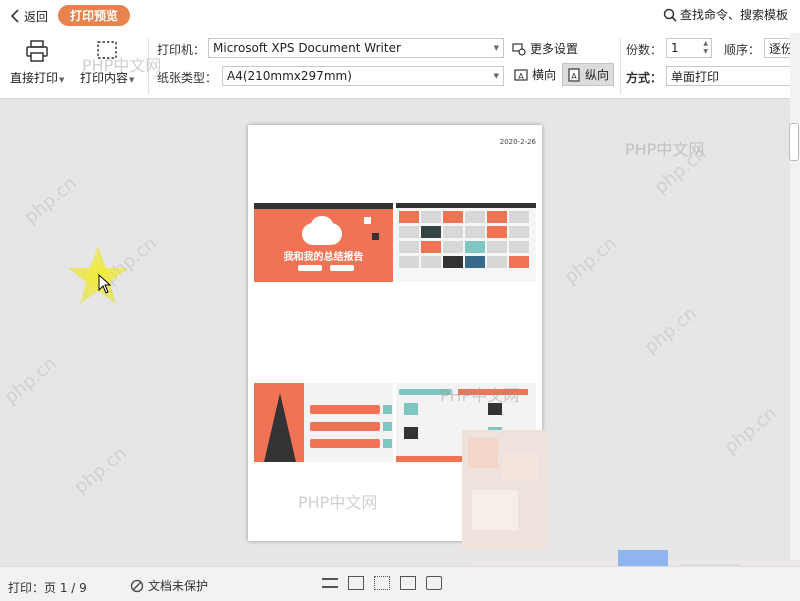  What do you see at coordinates (181, 50) in the screenshot?
I see `printer-label: 打印机：` at bounding box center [181, 50].